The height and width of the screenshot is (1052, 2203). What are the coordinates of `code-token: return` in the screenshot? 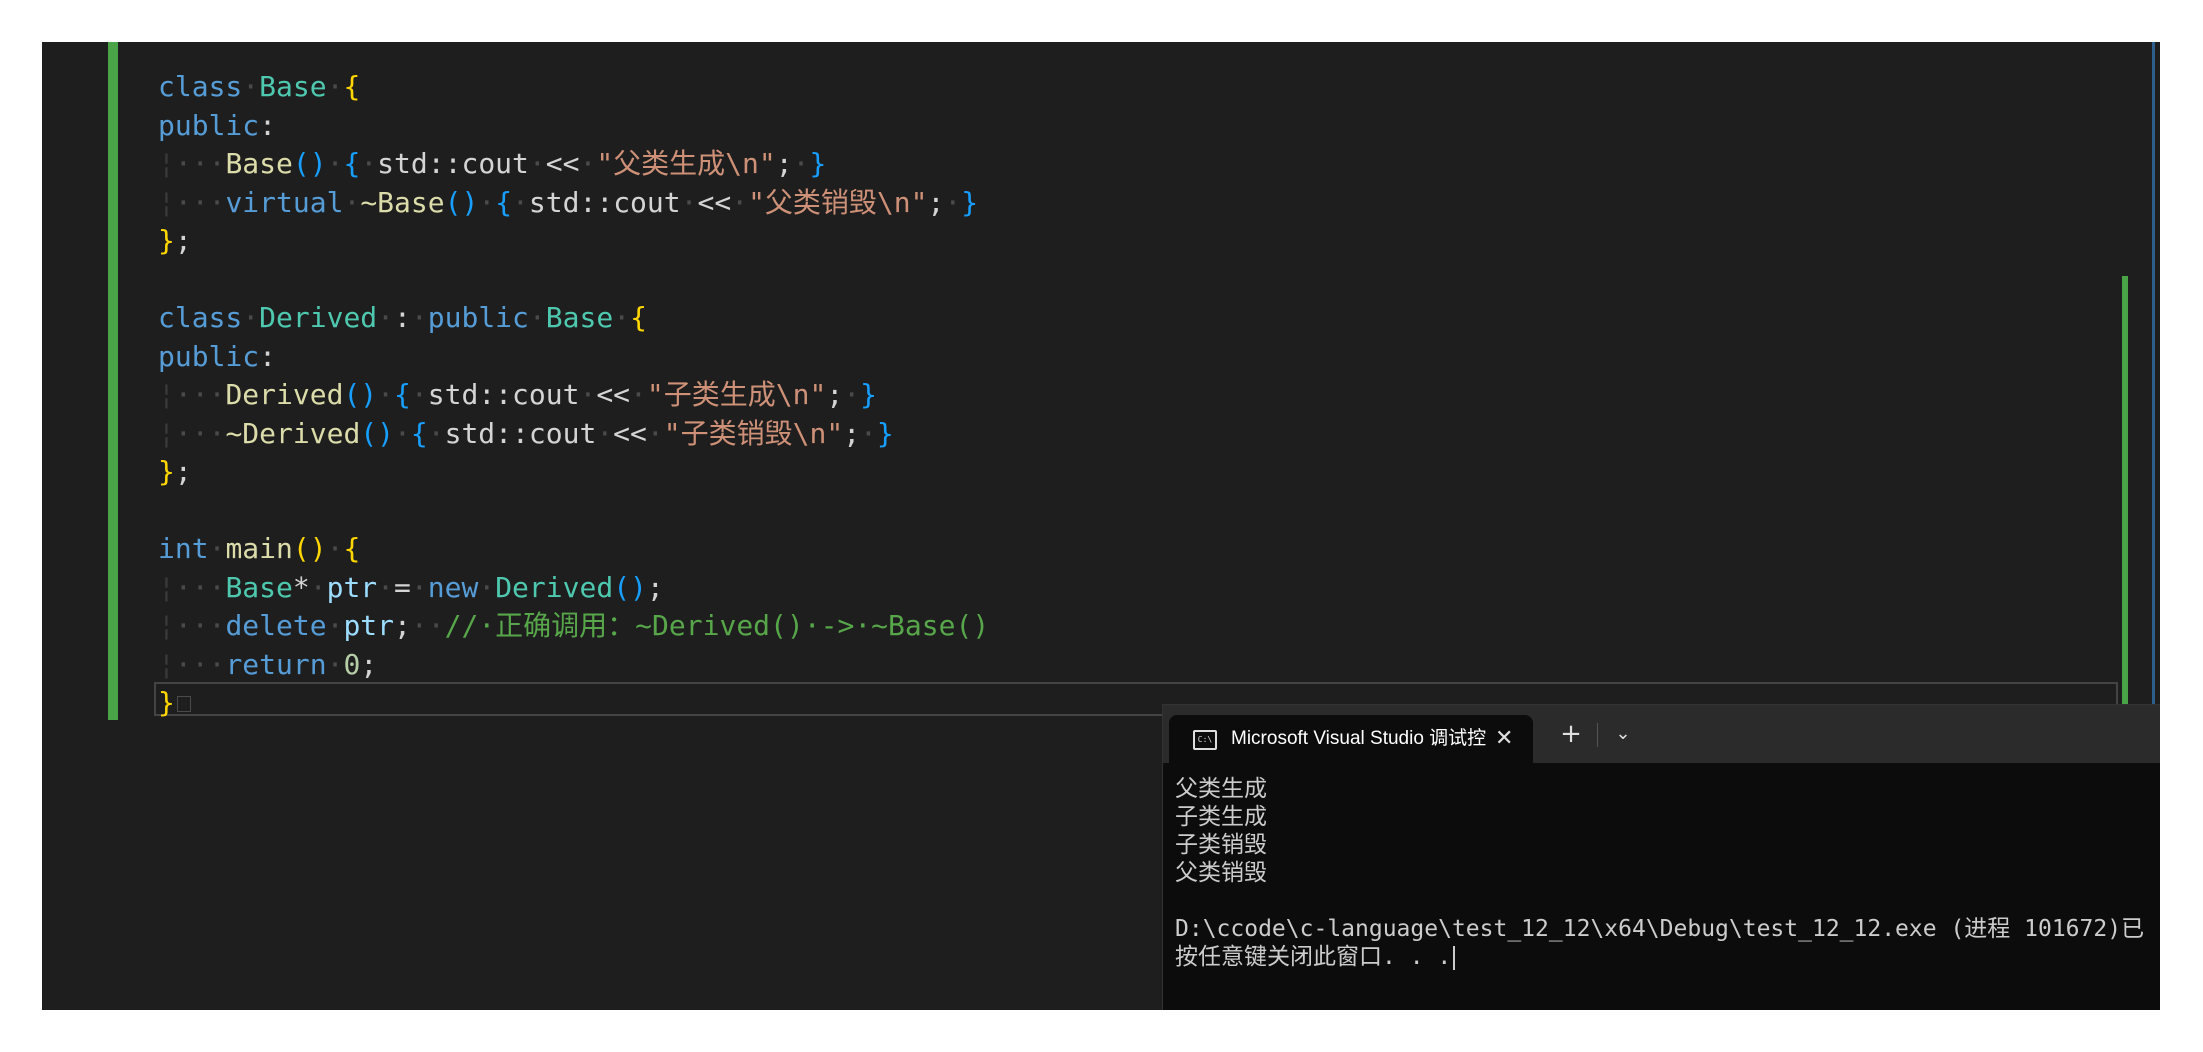 It's located at (276, 664).